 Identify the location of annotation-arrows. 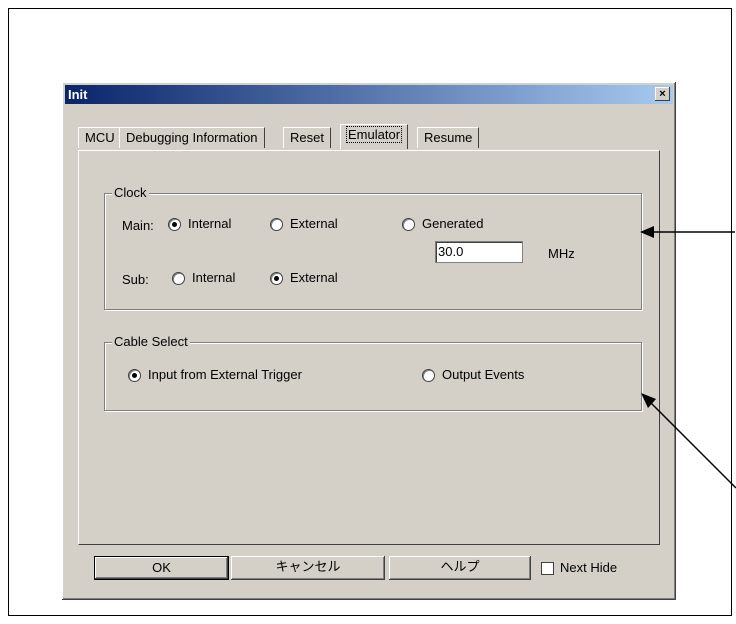
(688, 357).